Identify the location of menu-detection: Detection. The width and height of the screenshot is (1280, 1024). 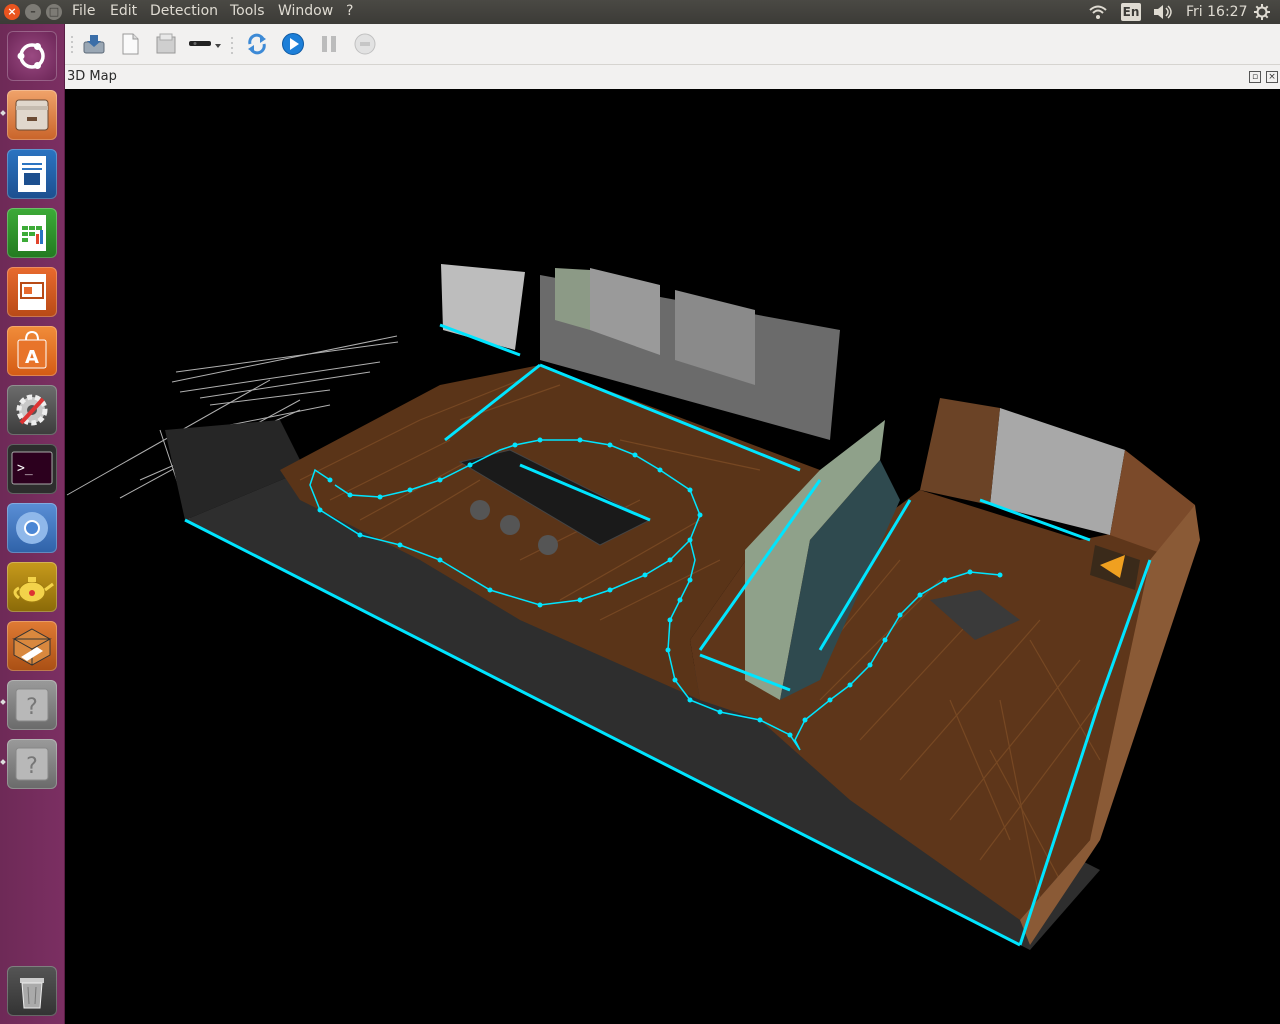
(184, 11).